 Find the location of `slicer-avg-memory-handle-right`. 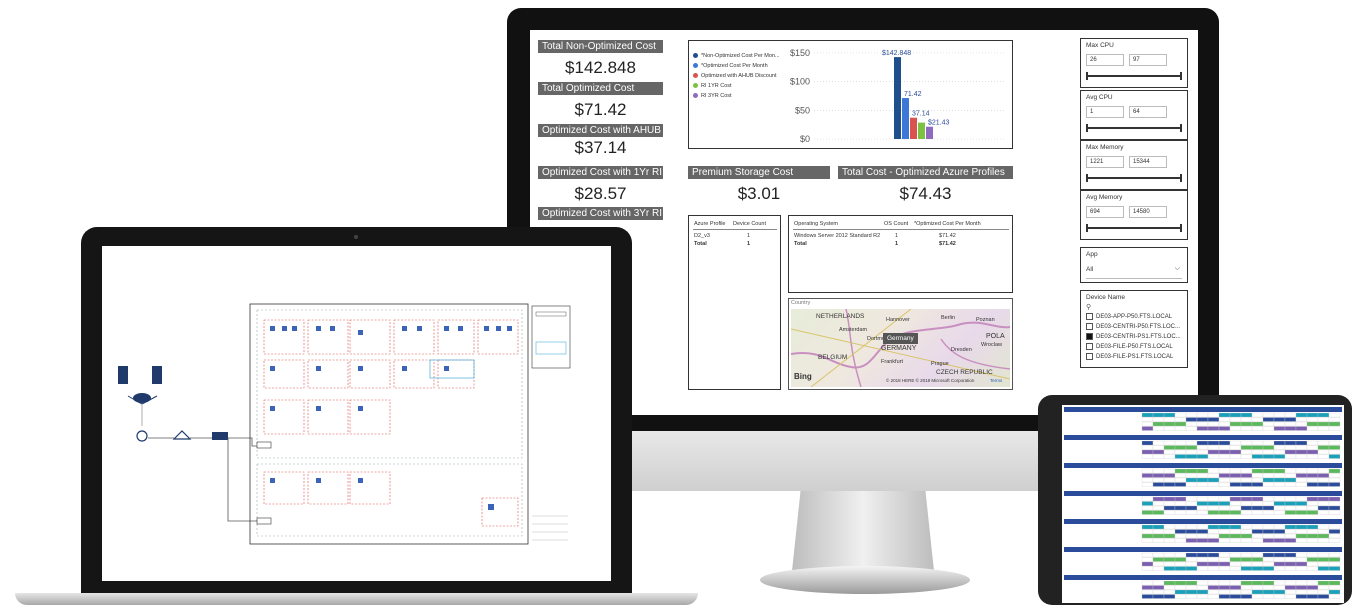

slicer-avg-memory-handle-right is located at coordinates (1181, 228).